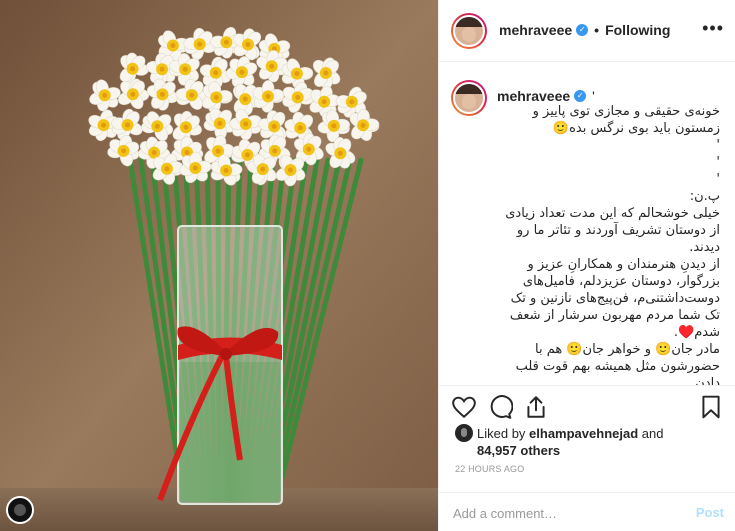  What do you see at coordinates (489, 469) in the screenshot?
I see `post-timestamp: 22 HOURS AGO` at bounding box center [489, 469].